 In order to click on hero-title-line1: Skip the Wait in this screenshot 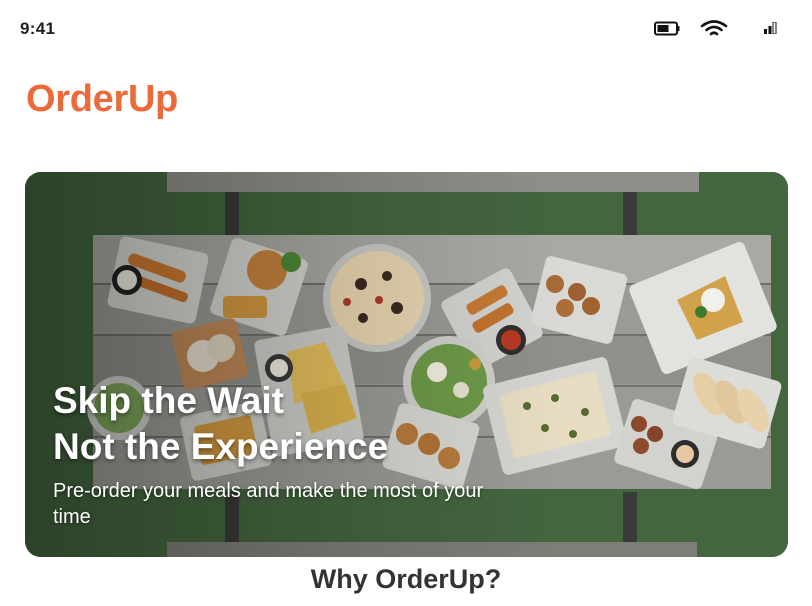, I will do `click(168, 400)`.